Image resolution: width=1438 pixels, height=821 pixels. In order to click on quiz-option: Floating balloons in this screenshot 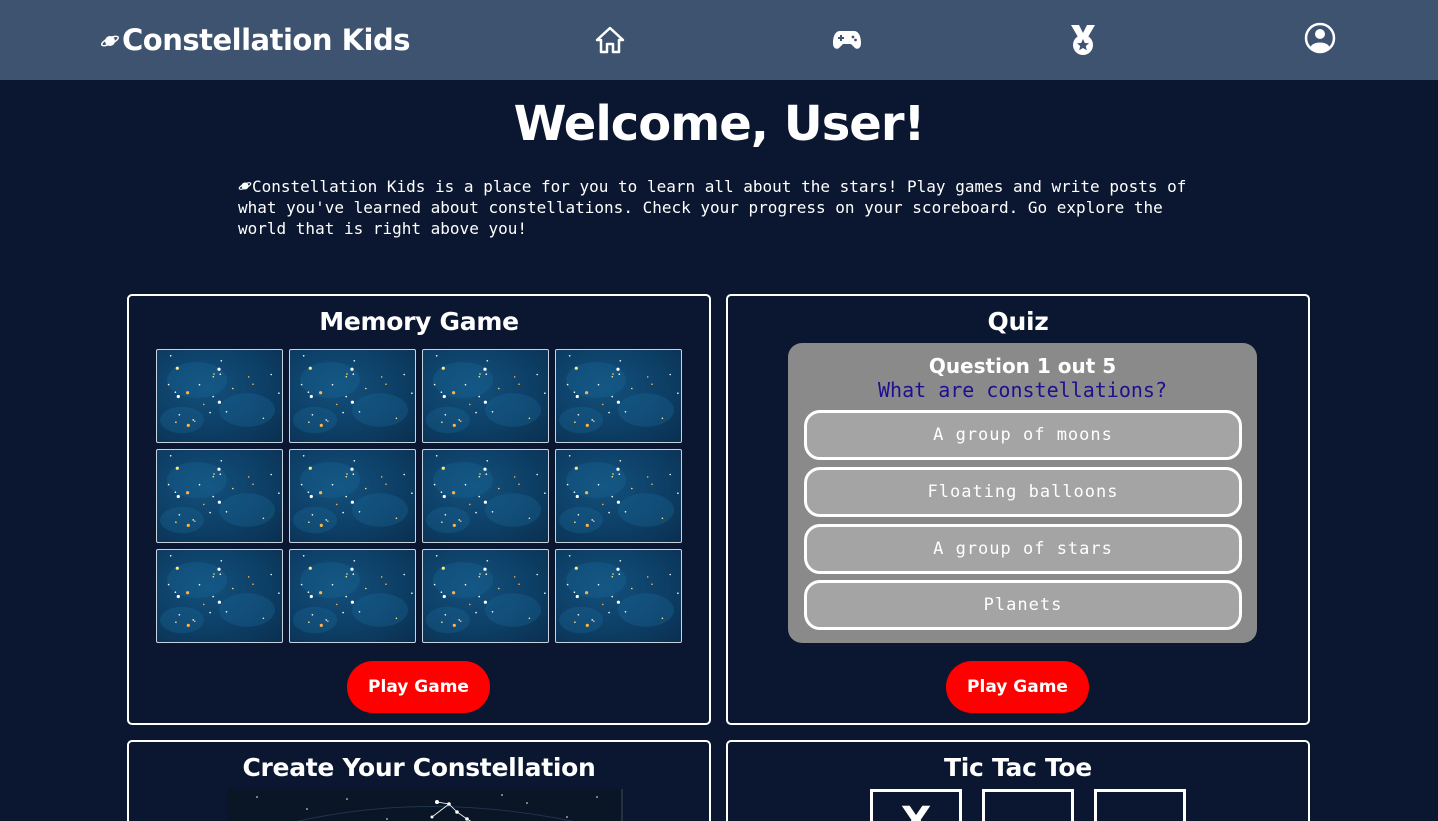, I will do `click(1023, 492)`.